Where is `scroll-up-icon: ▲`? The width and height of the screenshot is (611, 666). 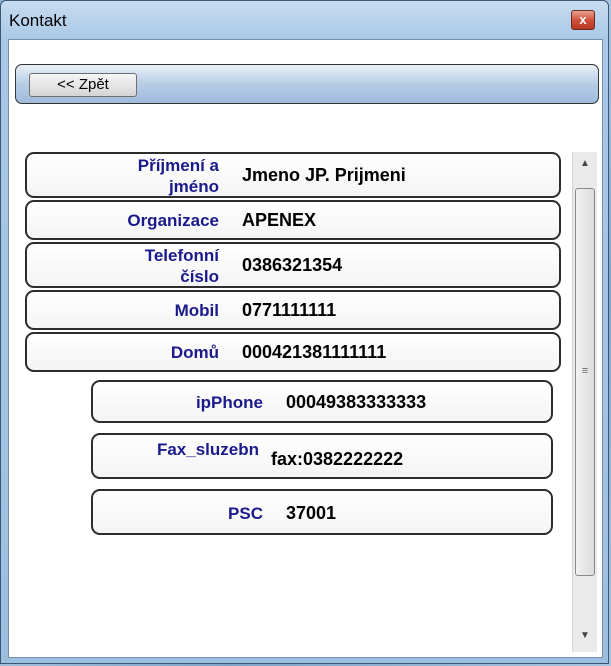
scroll-up-icon: ▲ is located at coordinates (585, 164).